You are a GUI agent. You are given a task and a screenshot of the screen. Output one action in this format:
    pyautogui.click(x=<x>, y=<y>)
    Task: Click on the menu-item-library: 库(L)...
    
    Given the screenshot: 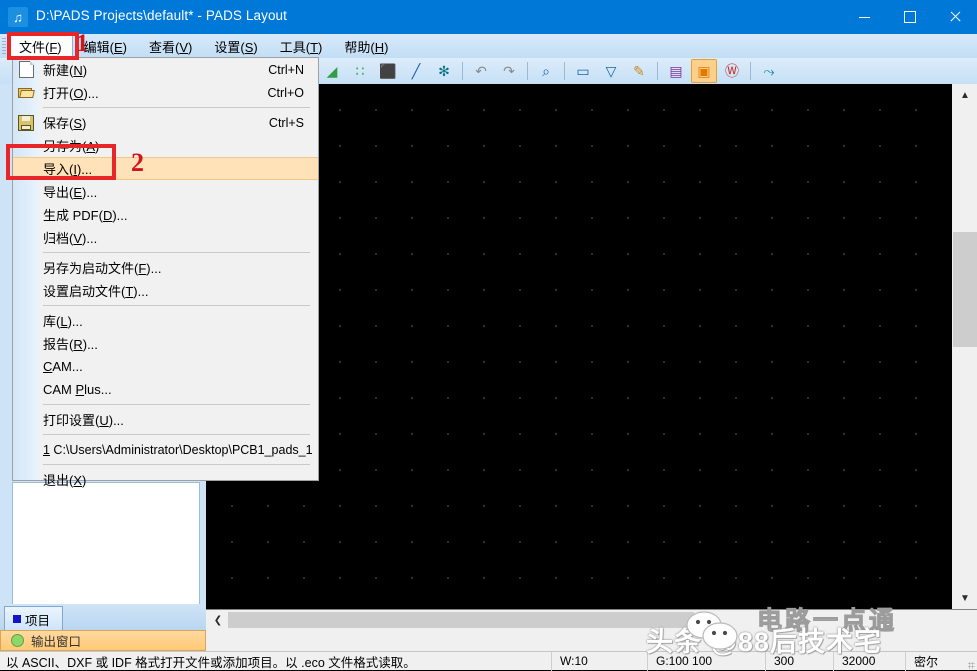 What is the action you would take?
    pyautogui.click(x=165, y=320)
    